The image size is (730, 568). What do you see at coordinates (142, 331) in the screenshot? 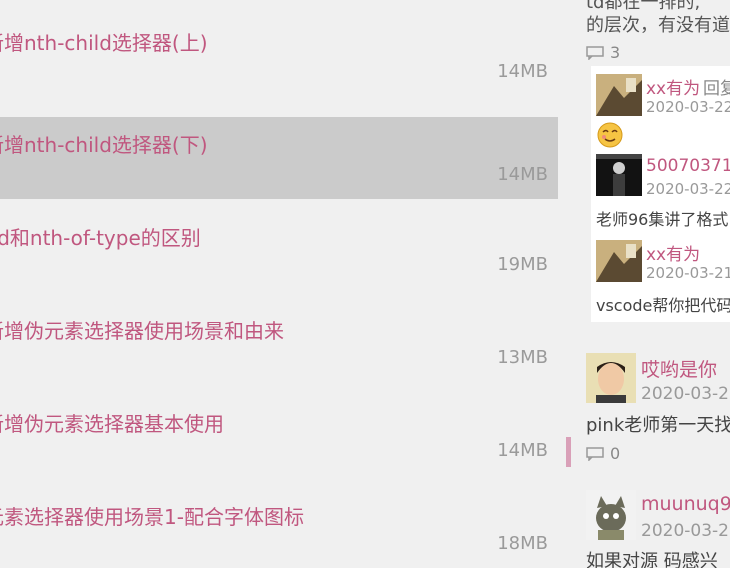
I see `lesson-title: 新增伪元素选择器使用场景和由来` at bounding box center [142, 331].